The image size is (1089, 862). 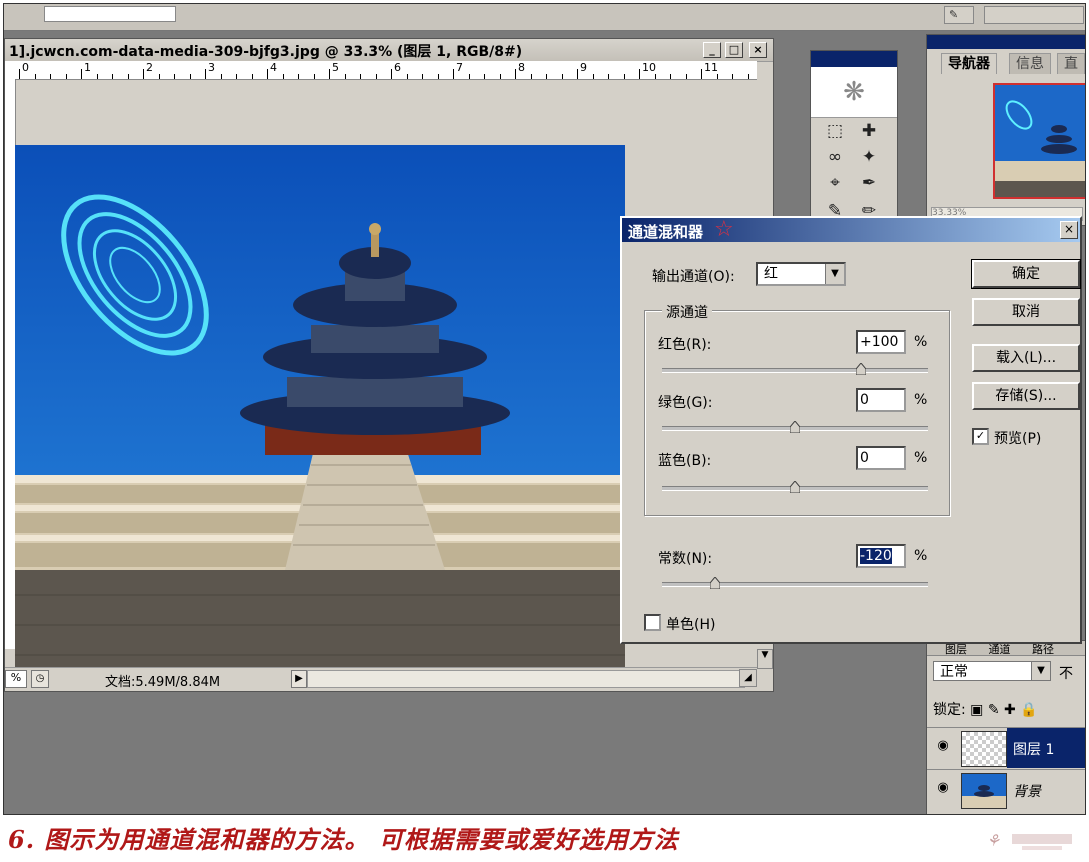 What do you see at coordinates (397, 67) in the screenshot?
I see `ruler-label: 6` at bounding box center [397, 67].